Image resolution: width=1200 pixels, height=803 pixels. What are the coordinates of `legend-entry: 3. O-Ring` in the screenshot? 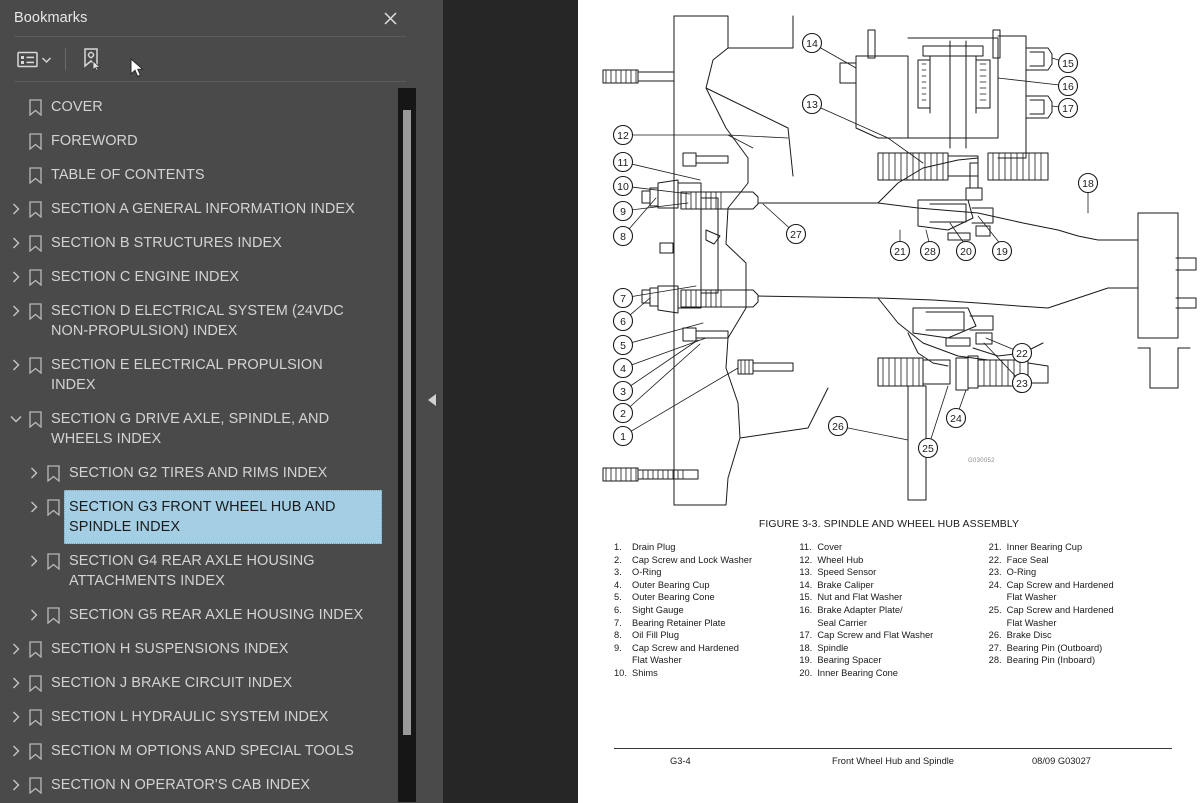 It's located at (706, 572).